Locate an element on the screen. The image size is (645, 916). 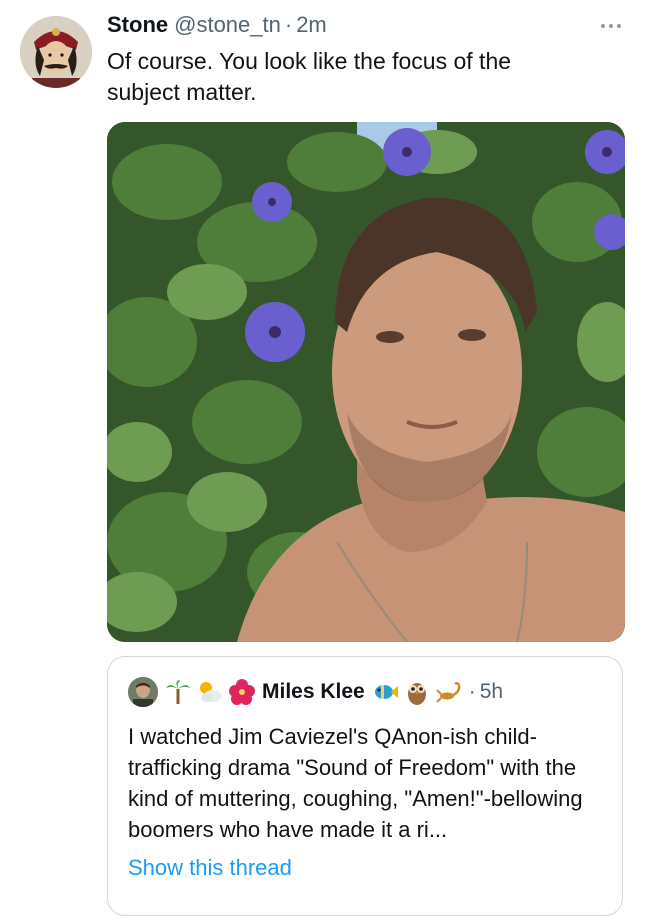
hibiscus-icon is located at coordinates (242, 692).